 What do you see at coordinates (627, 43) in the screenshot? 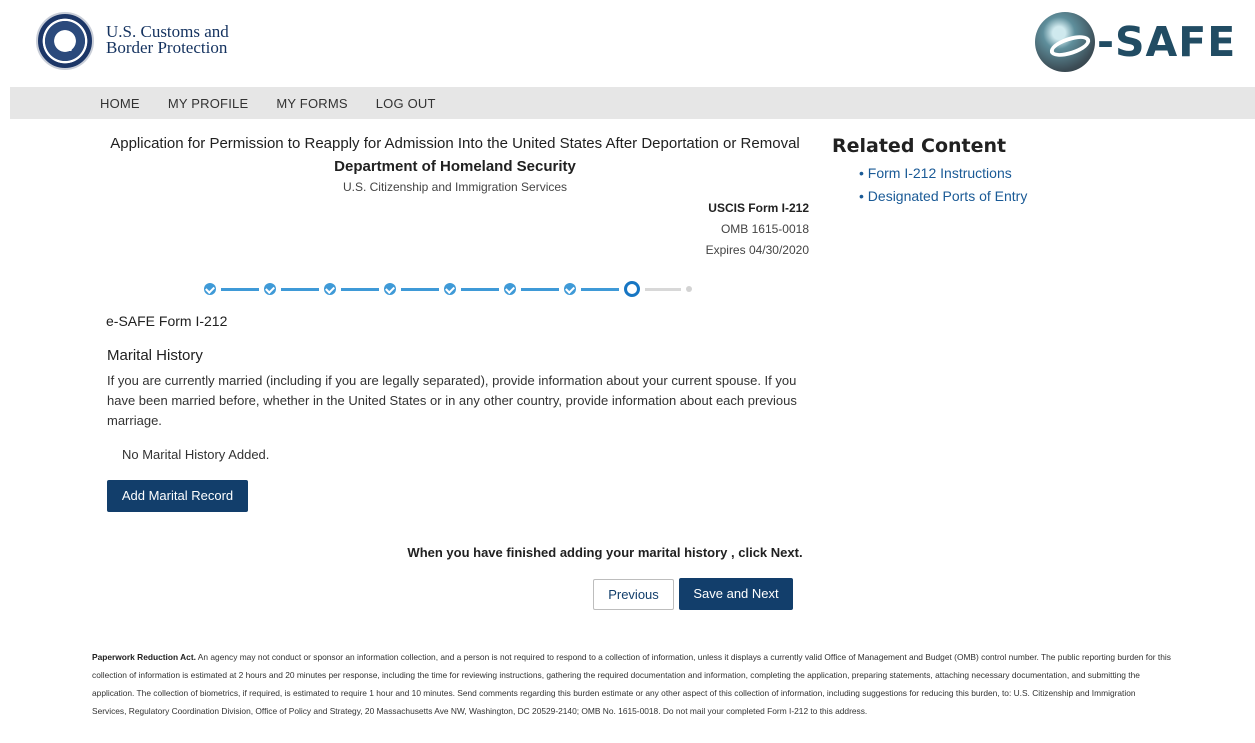
I see `site-header: U.S. Customs and Border Protection -SAFE` at bounding box center [627, 43].